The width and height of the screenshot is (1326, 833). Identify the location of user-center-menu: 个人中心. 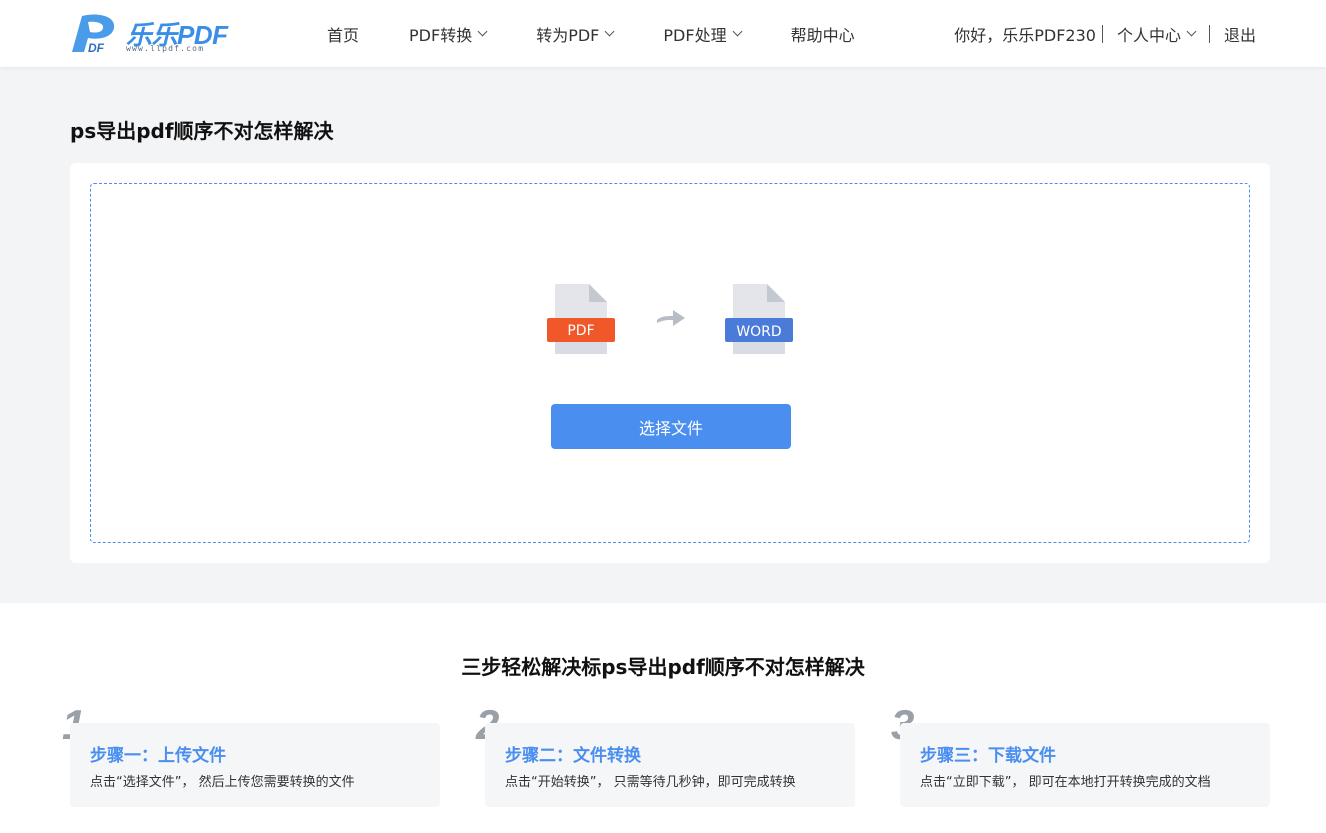
(1156, 34).